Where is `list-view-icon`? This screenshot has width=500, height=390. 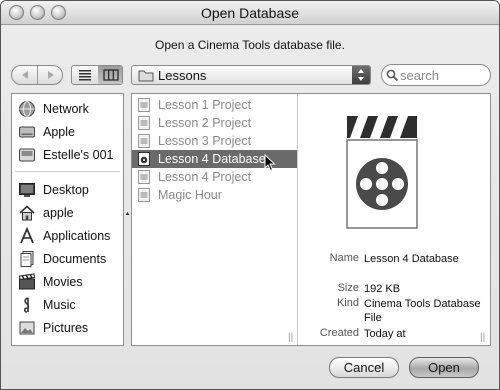
list-view-icon is located at coordinates (85, 75).